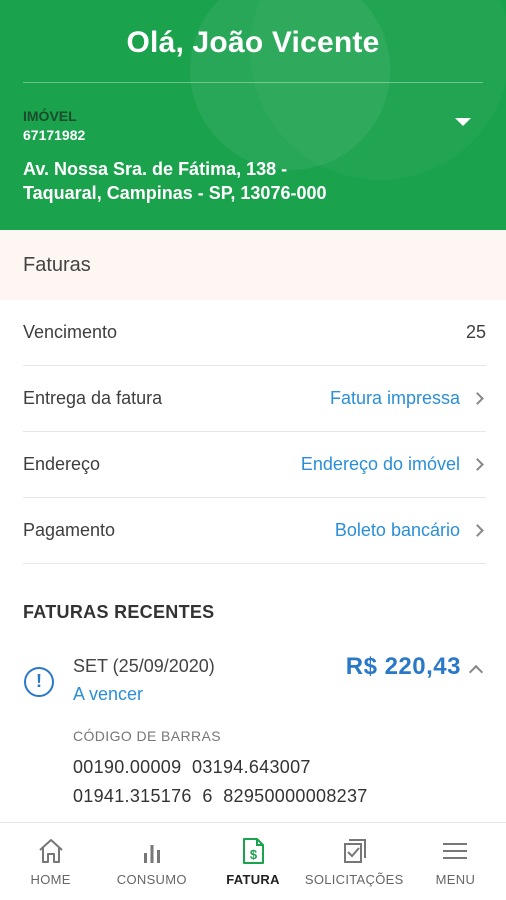 The height and width of the screenshot is (900, 506). I want to click on due-date-value: 25, so click(475, 332).